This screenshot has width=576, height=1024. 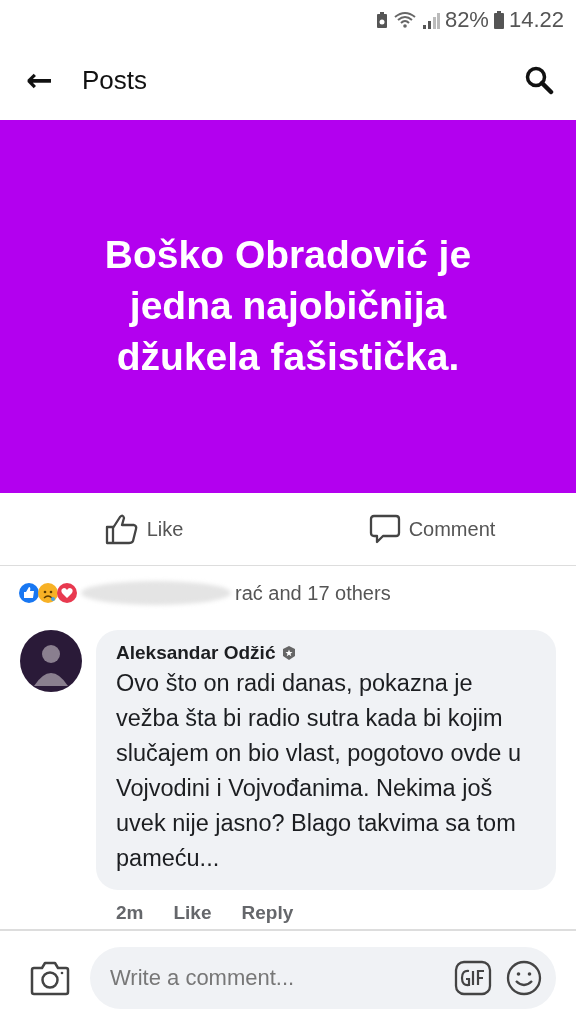 I want to click on emoji-icon, so click(x=524, y=977).